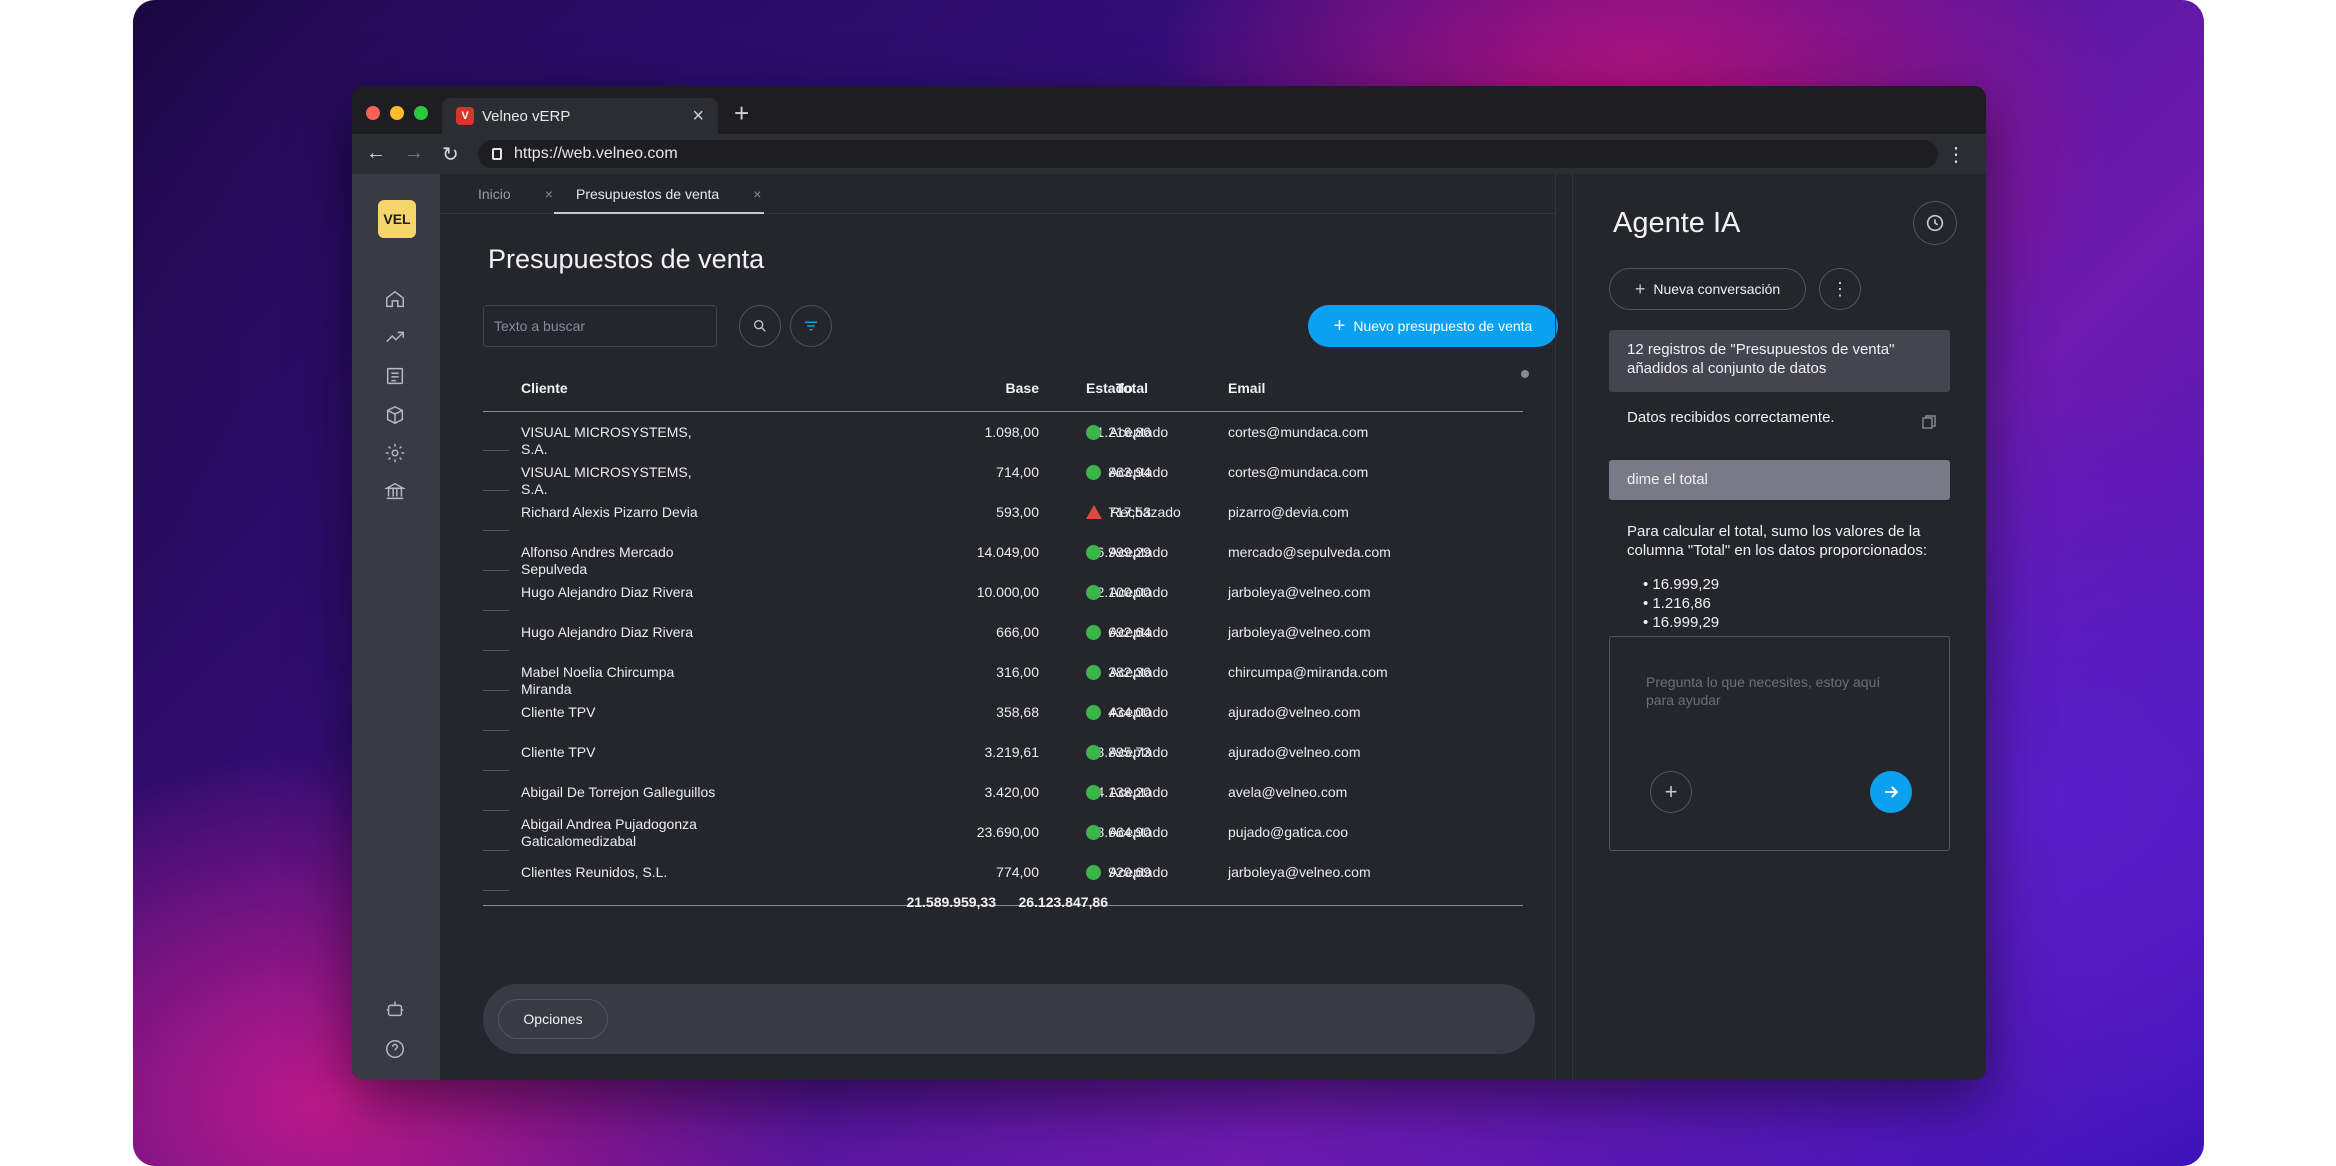 The width and height of the screenshot is (2336, 1166). I want to click on box-icon, so click(395, 415).